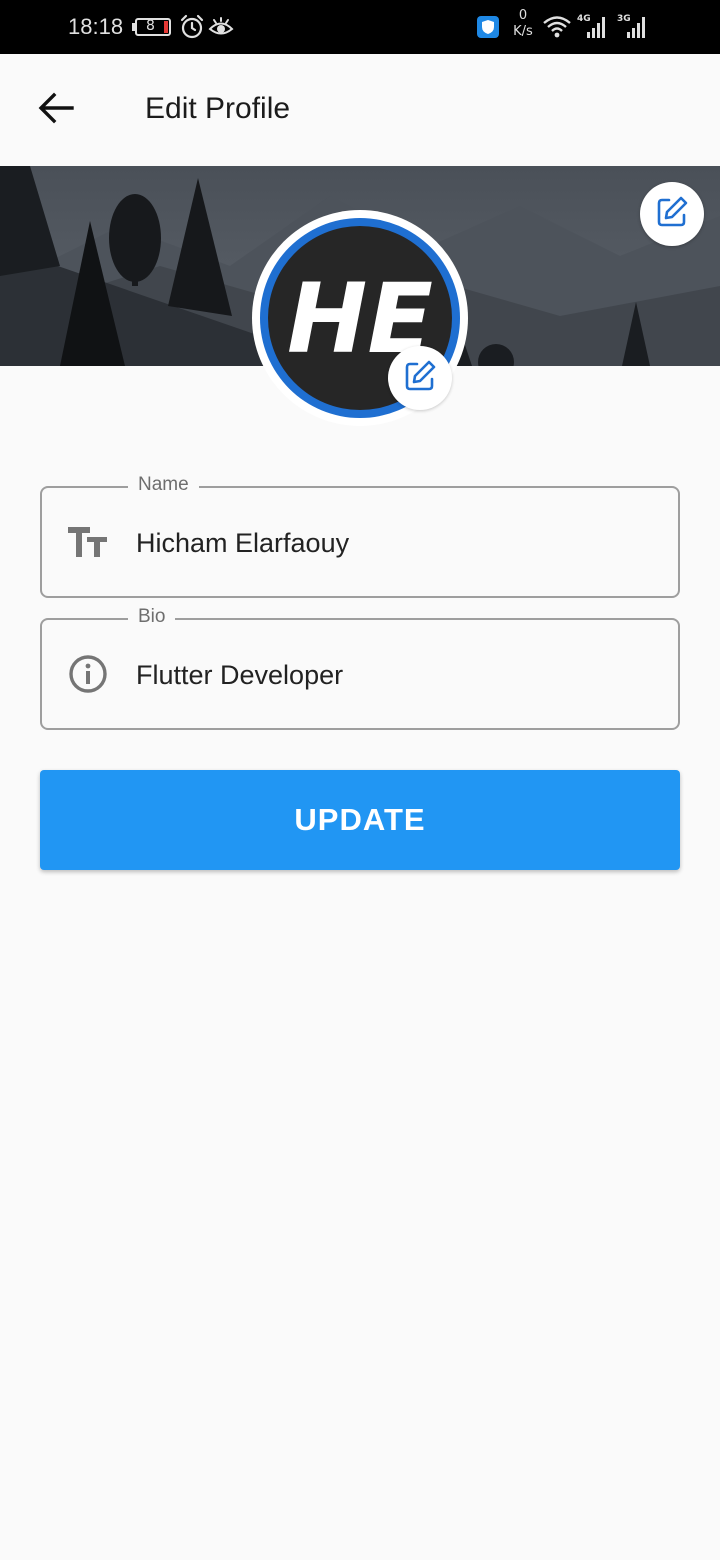 The height and width of the screenshot is (1560, 720). Describe the element at coordinates (88, 542) in the screenshot. I see `text-fields-icon` at that location.